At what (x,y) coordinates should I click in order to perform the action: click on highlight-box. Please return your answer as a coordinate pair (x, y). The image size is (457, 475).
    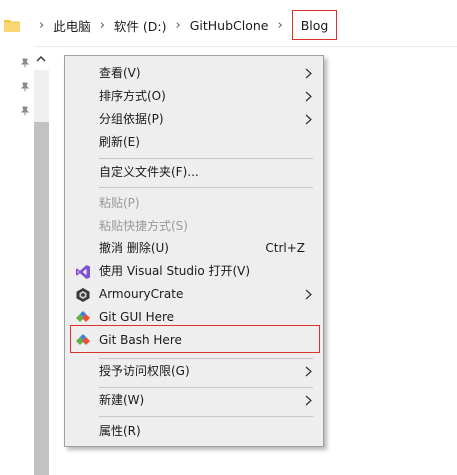
    Looking at the image, I should click on (195, 339).